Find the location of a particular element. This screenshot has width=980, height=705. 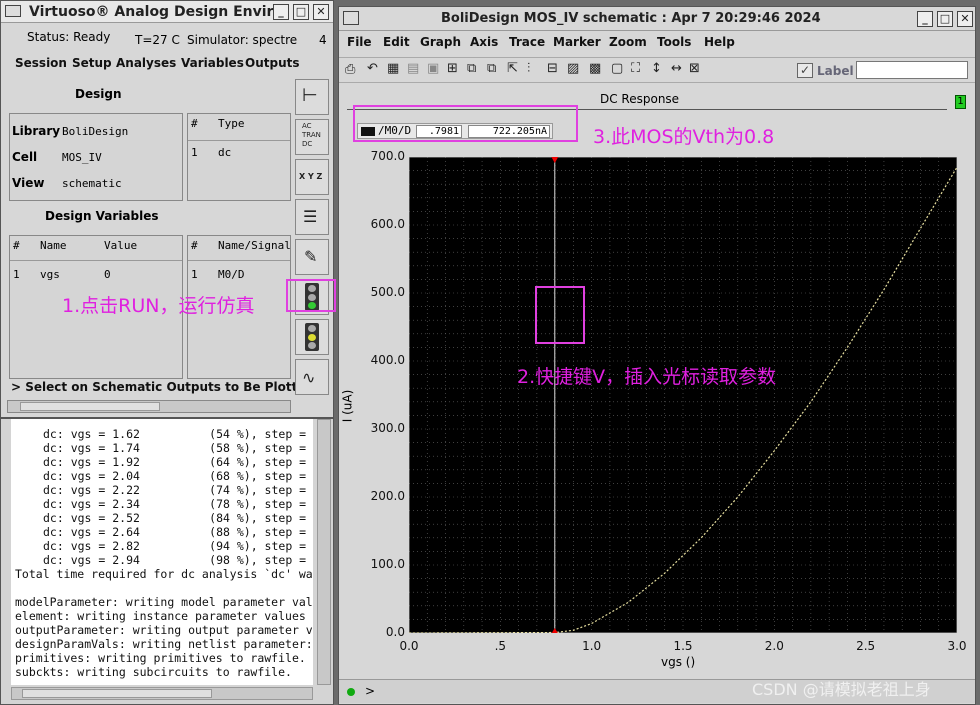

menu-graph: Graph is located at coordinates (440, 42).